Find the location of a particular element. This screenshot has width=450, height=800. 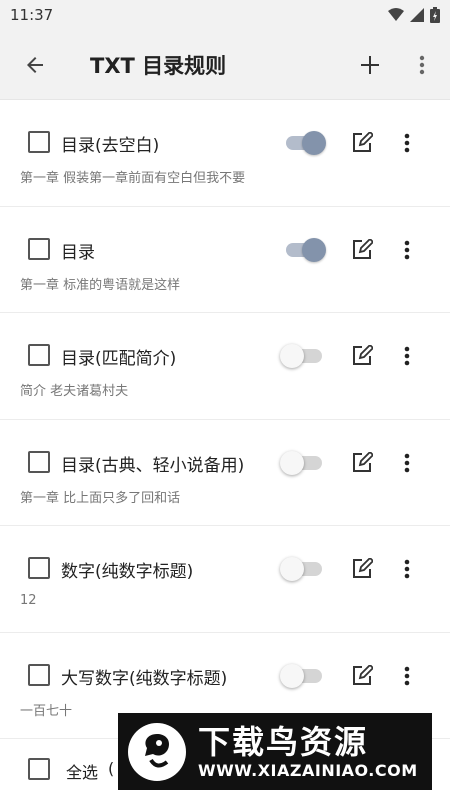

select-all-label: 全选 is located at coordinates (82, 771).